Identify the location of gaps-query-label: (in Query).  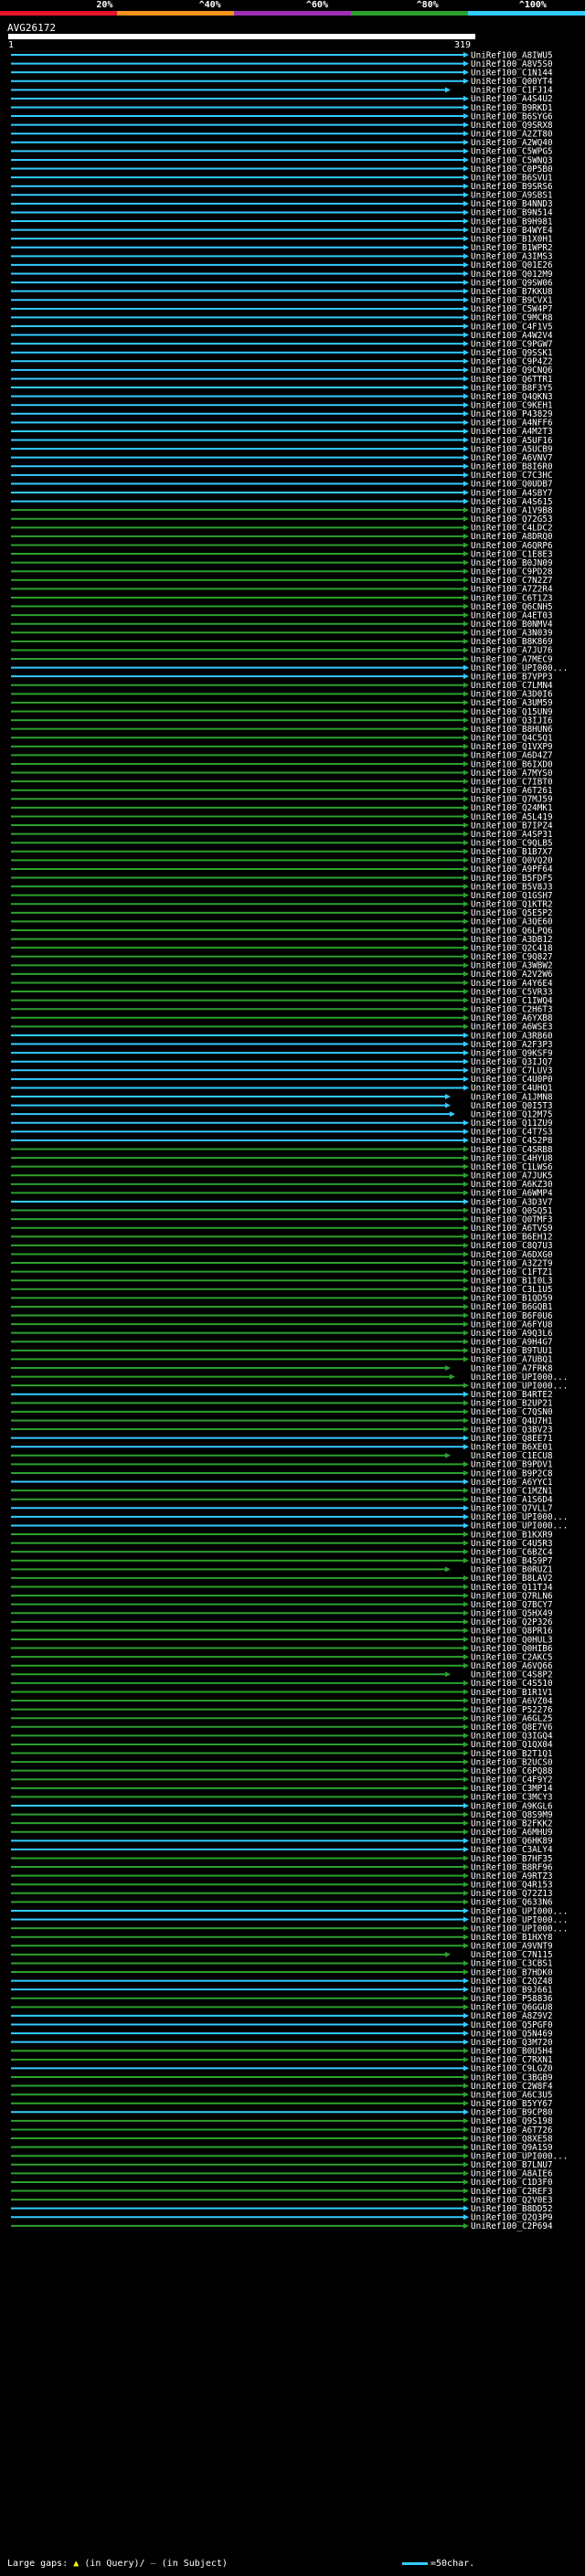
(112, 2564).